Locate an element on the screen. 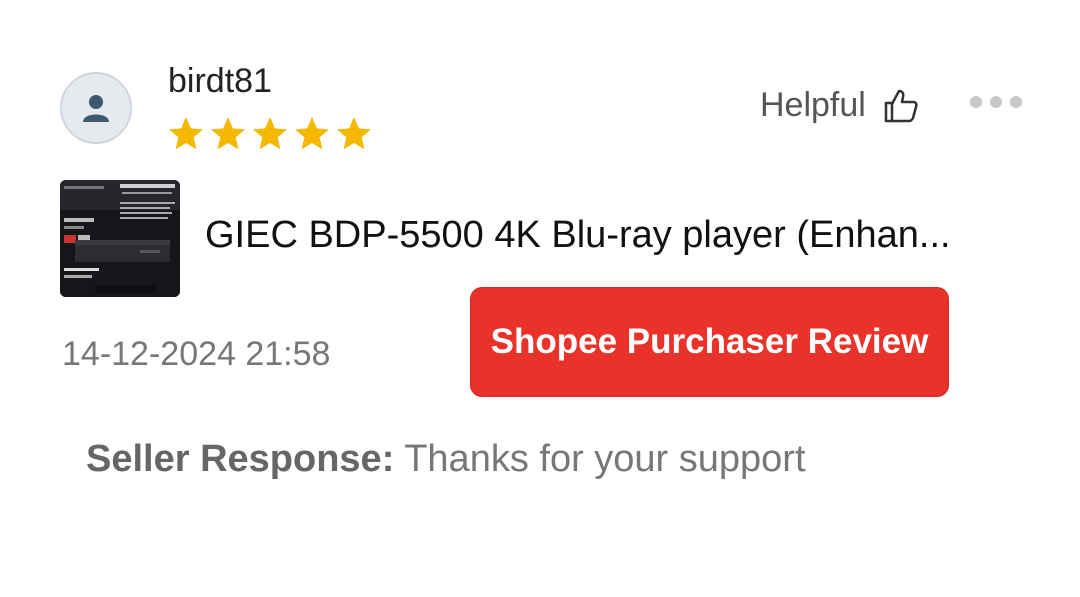 The width and height of the screenshot is (1080, 597). review-date: 14-12-2024 21:58 is located at coordinates (196, 354).